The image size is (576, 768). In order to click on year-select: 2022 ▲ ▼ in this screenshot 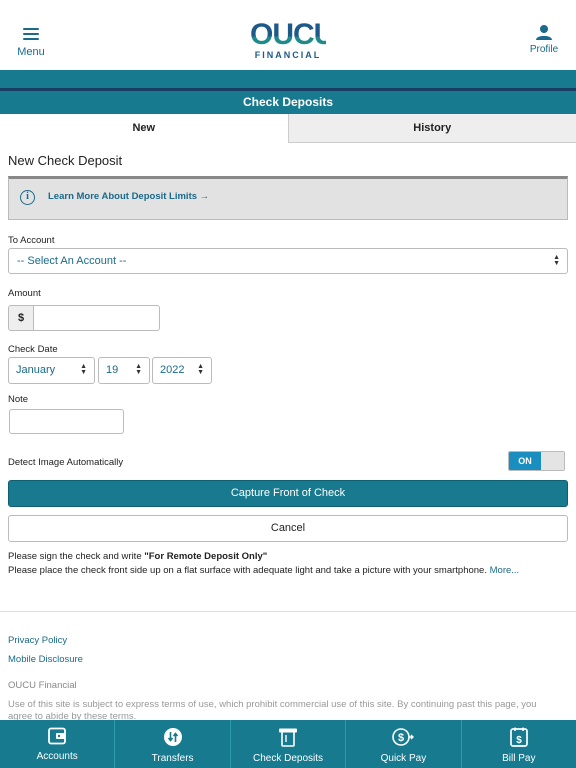, I will do `click(182, 370)`.